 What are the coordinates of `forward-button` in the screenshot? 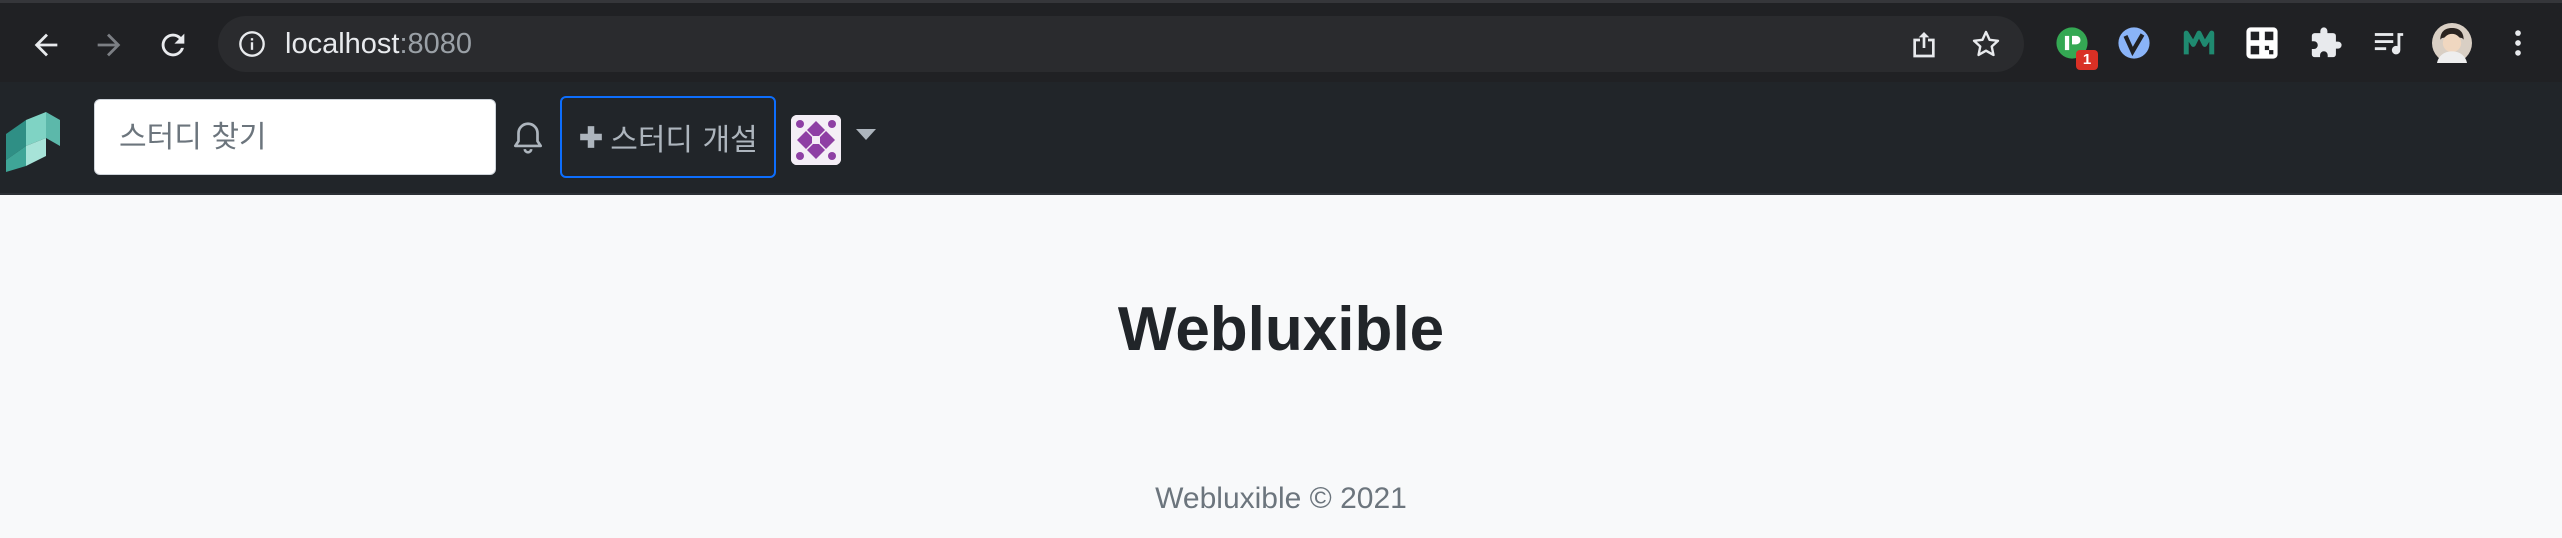 It's located at (109, 45).